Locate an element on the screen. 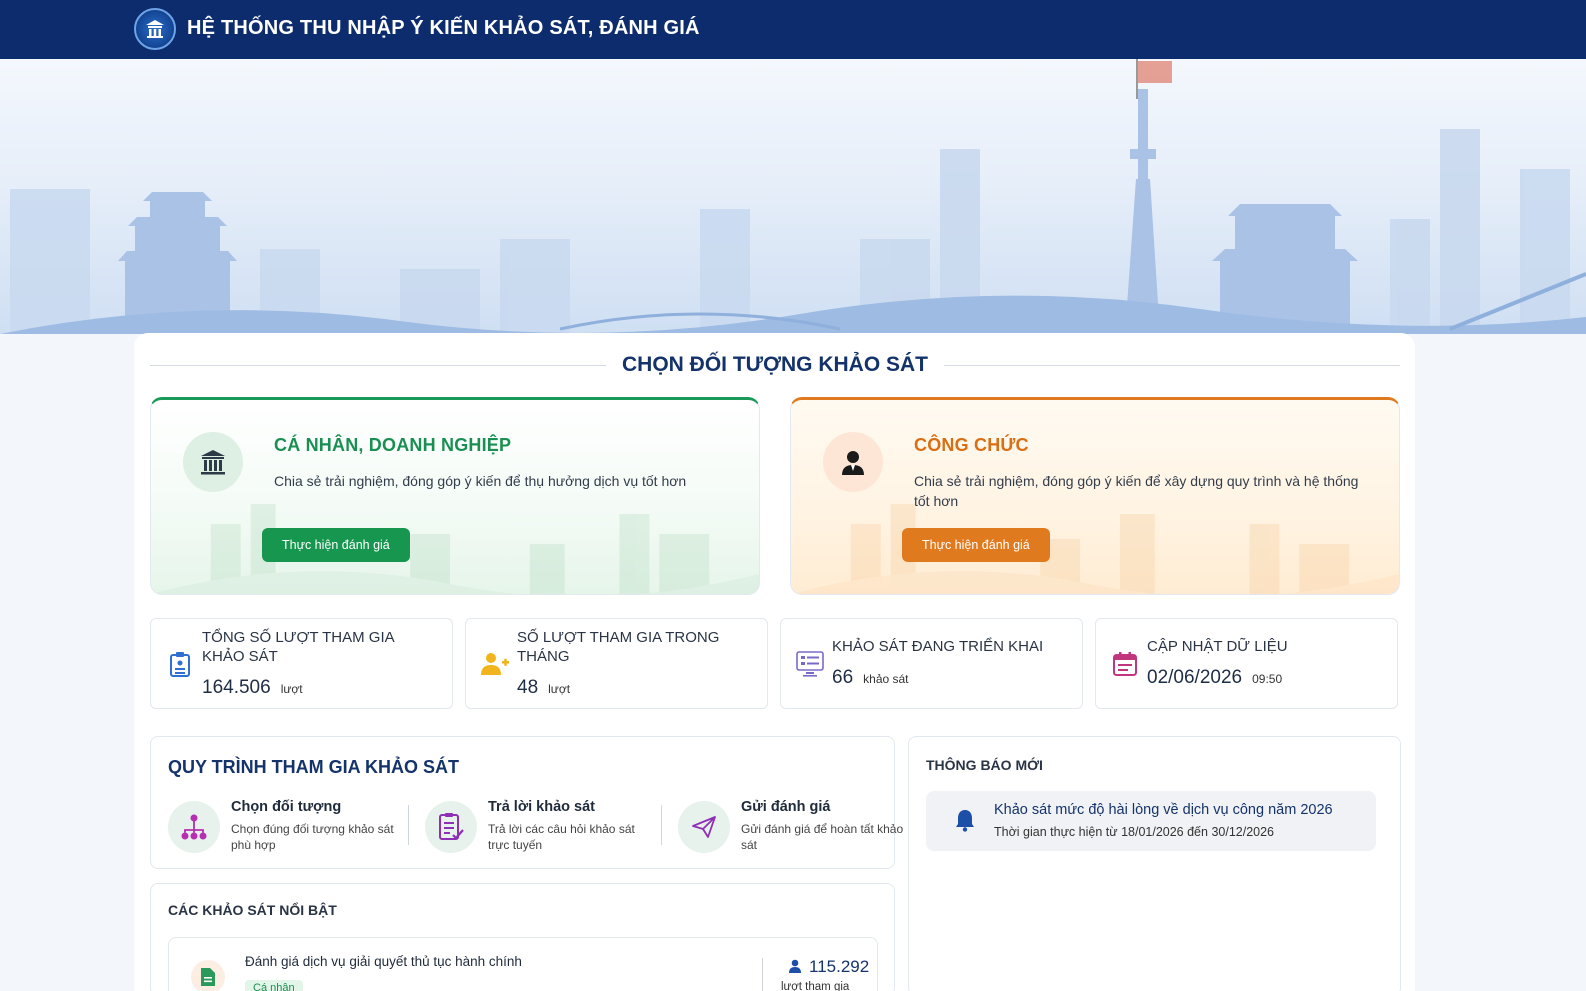 The image size is (1586, 991). survey-participant-label: lượt tham gia is located at coordinates (815, 986).